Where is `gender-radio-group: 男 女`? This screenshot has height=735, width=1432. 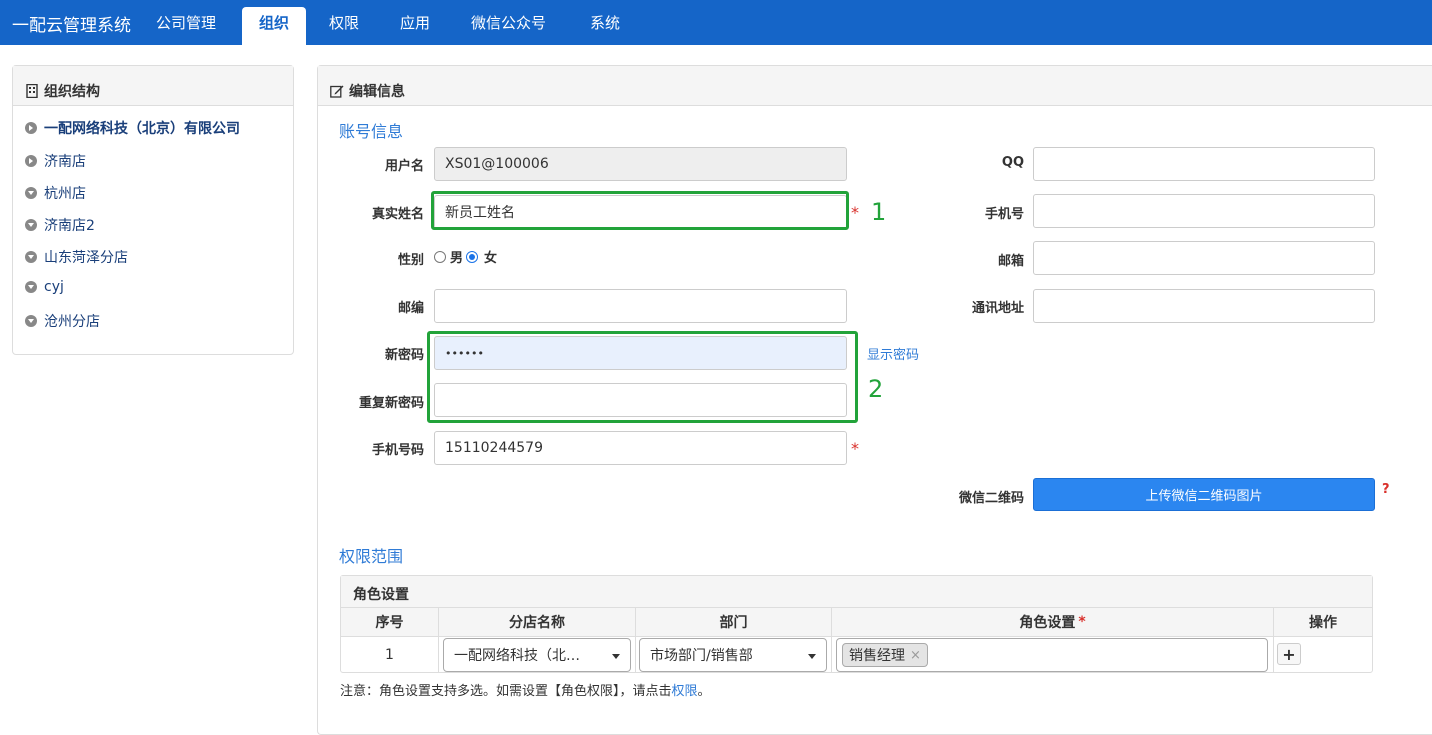 gender-radio-group: 男 女 is located at coordinates (465, 256).